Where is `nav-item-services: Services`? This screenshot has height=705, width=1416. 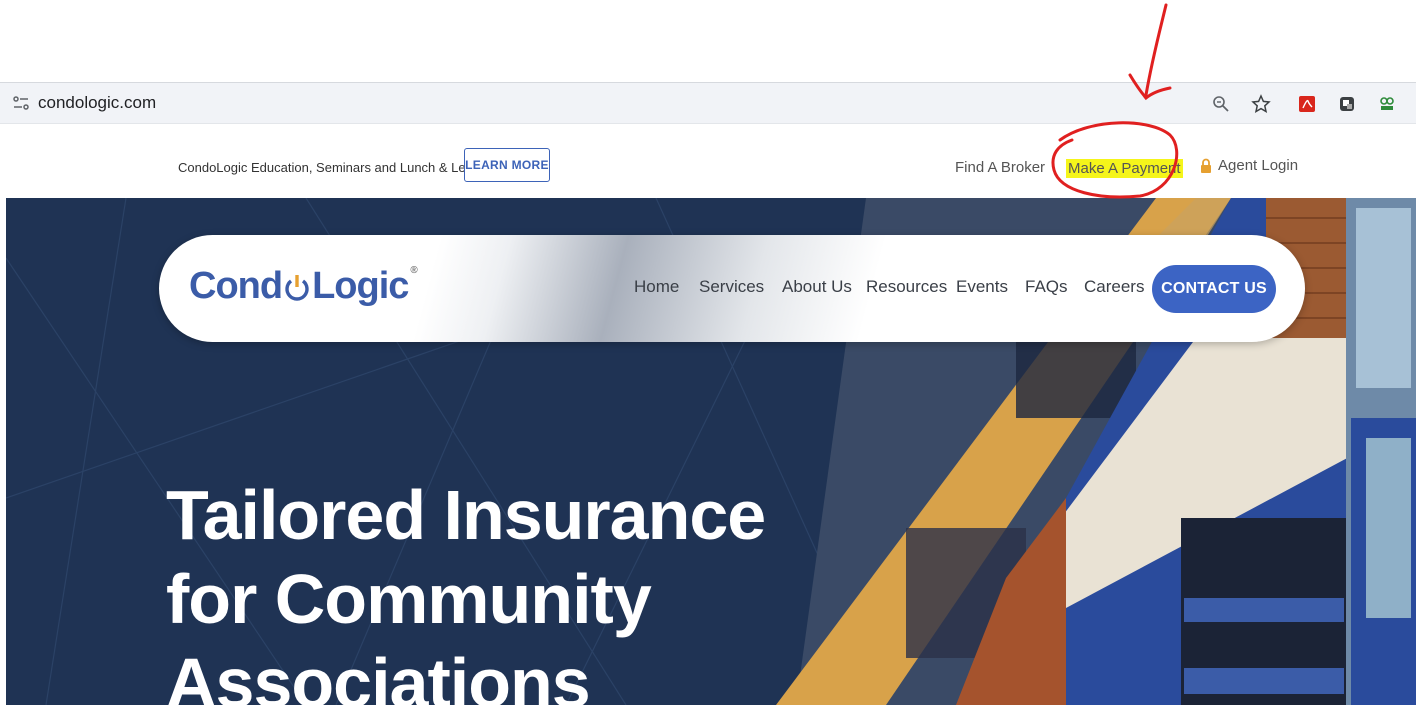 nav-item-services: Services is located at coordinates (731, 287).